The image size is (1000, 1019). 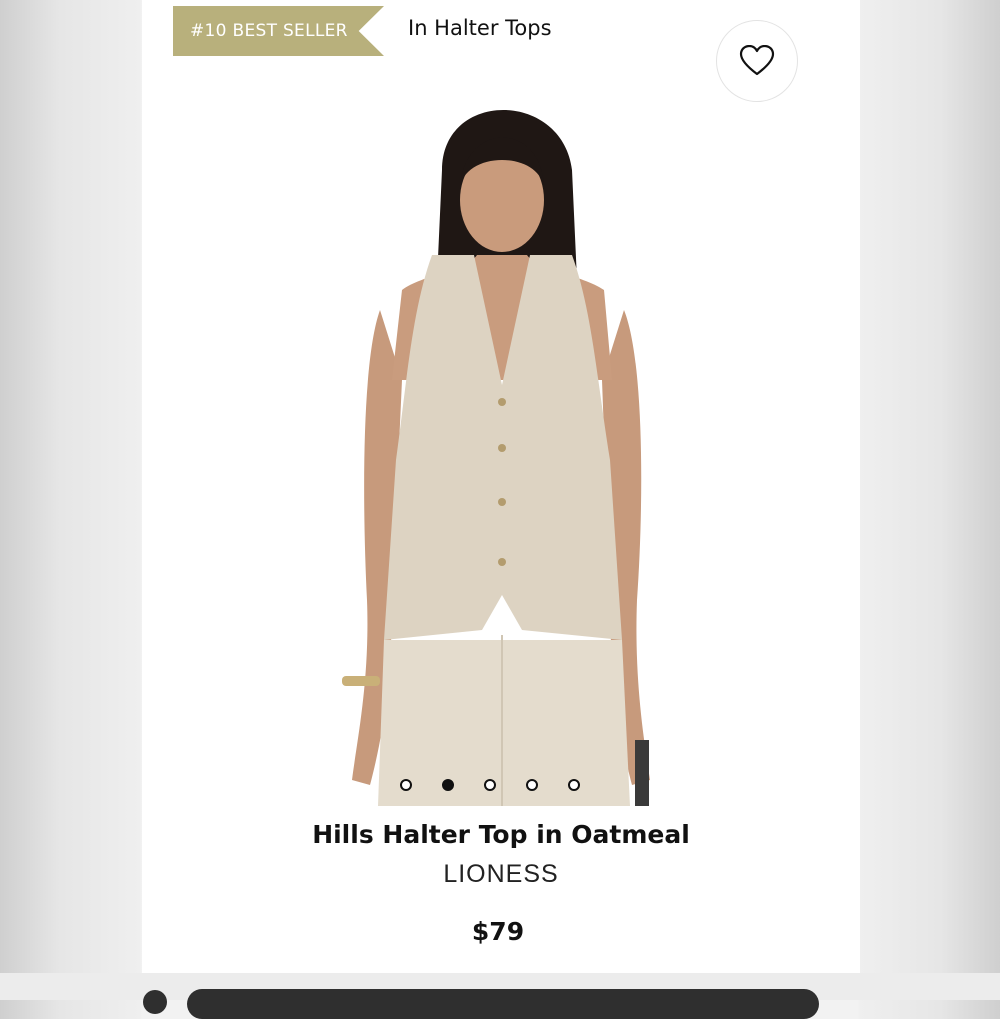 I want to click on product-title: Hills Halter Top in Oatmeal, so click(x=501, y=834).